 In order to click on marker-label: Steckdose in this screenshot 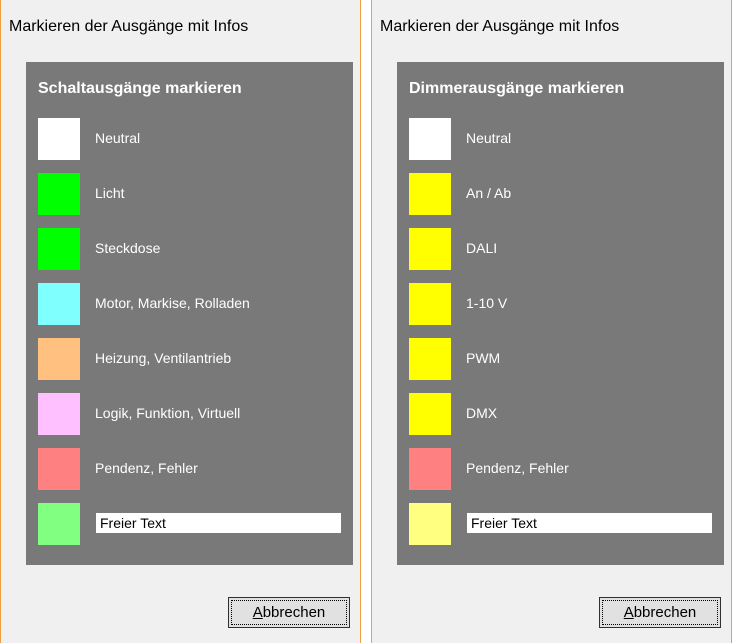, I will do `click(128, 248)`.